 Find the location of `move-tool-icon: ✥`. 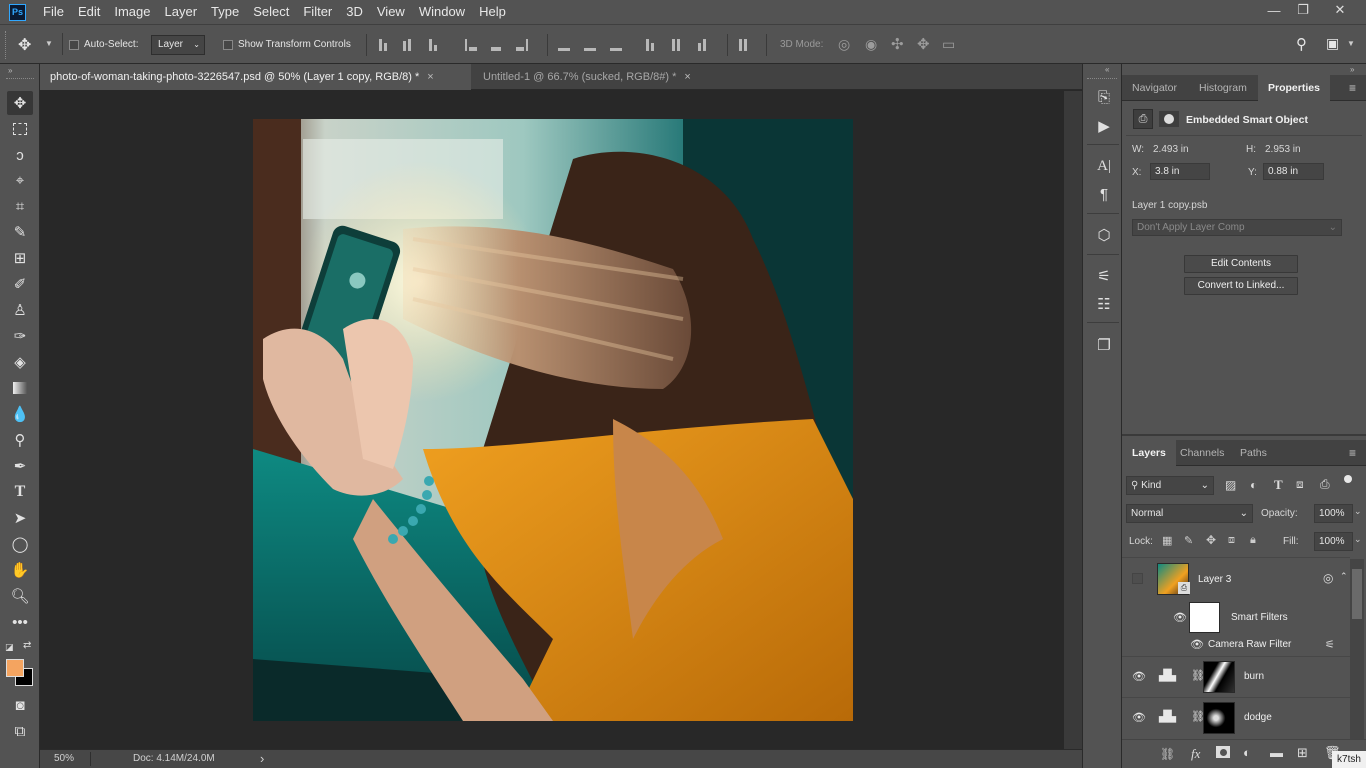

move-tool-icon: ✥ is located at coordinates (20, 103).